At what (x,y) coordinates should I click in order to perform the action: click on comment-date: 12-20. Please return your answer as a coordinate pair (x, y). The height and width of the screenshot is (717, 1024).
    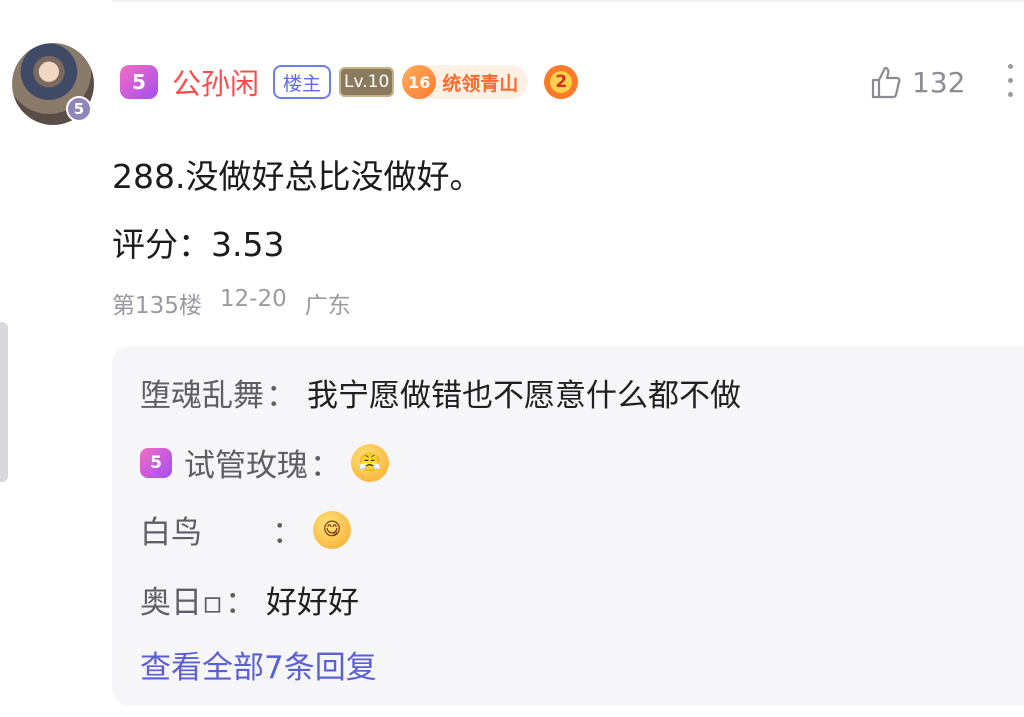
    Looking at the image, I should click on (253, 299).